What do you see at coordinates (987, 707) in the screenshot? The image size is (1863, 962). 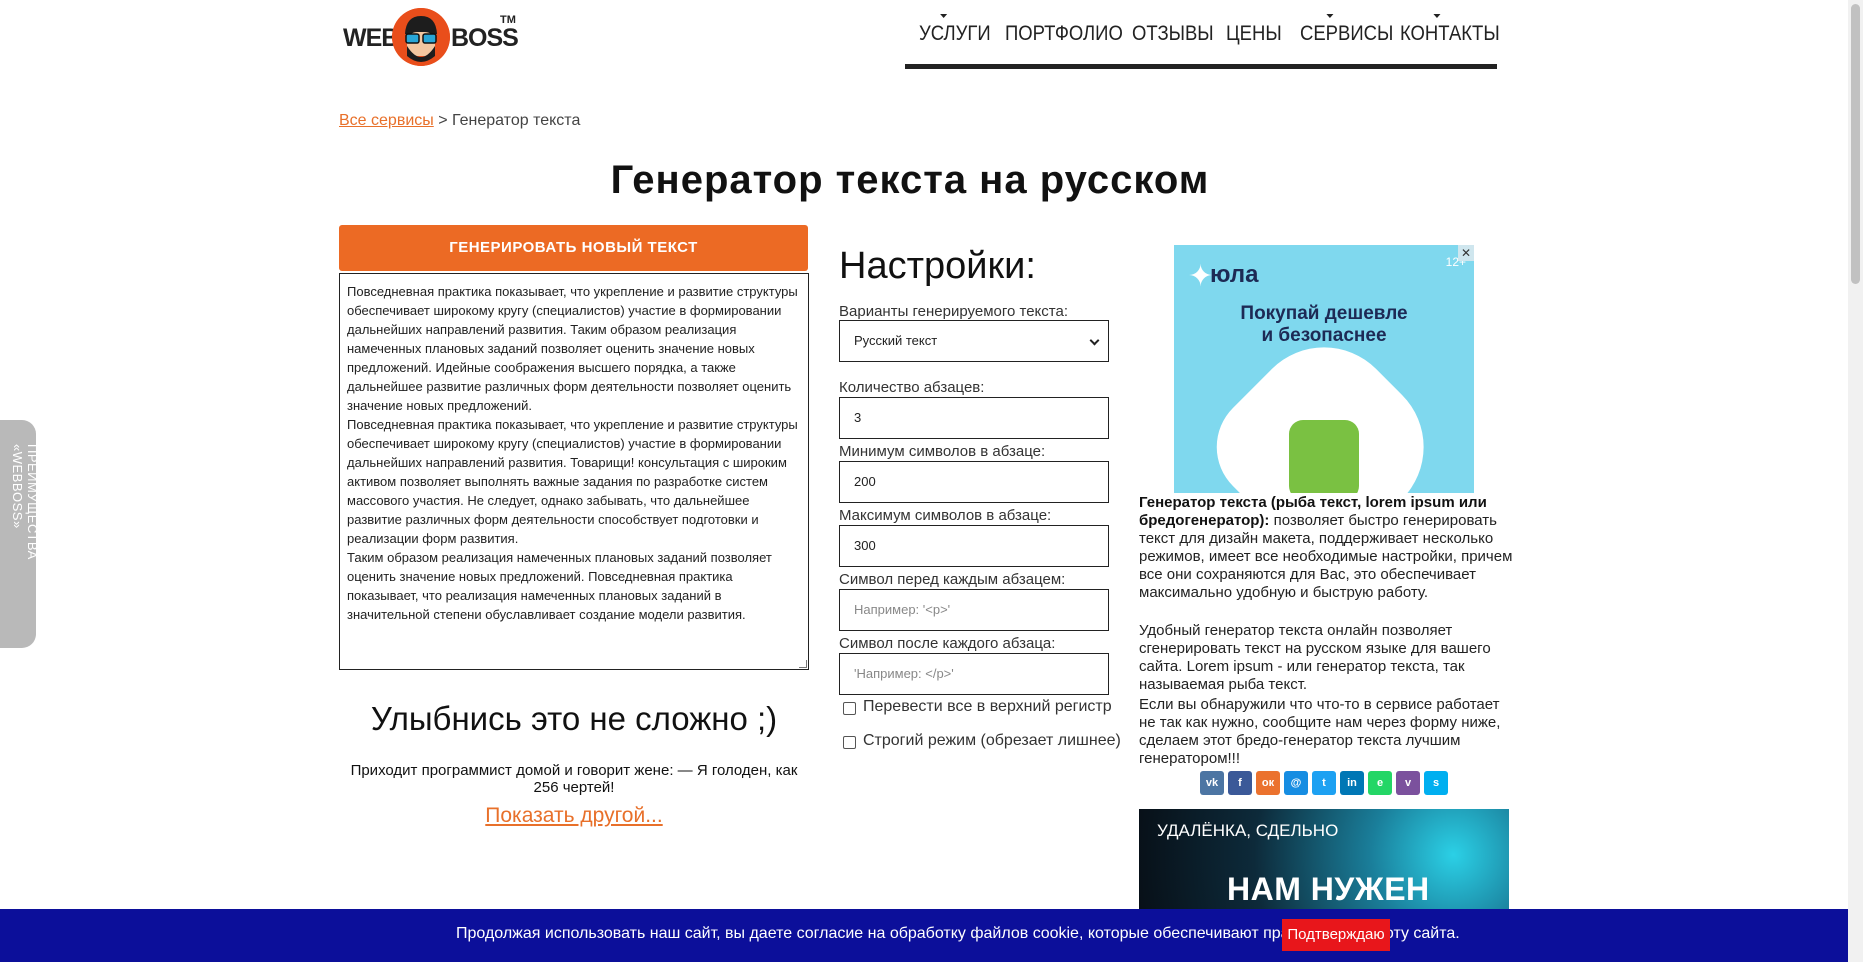 I see `uppercase-label: Перевести все в верхний регистр` at bounding box center [987, 707].